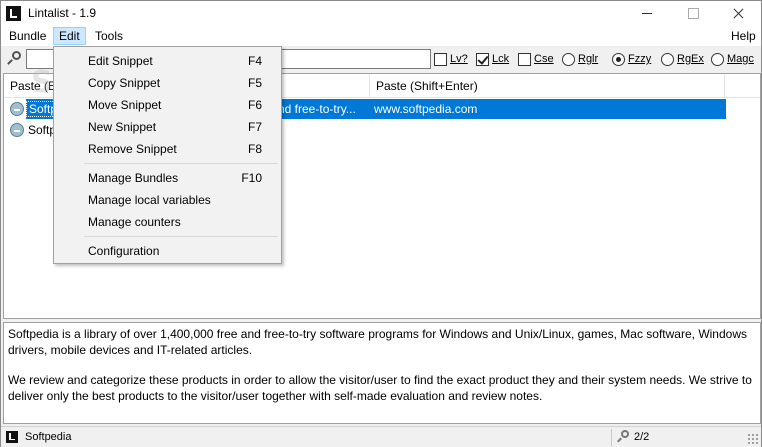  Describe the element at coordinates (254, 149) in the screenshot. I see `menu-item-shortcut: F8` at that location.